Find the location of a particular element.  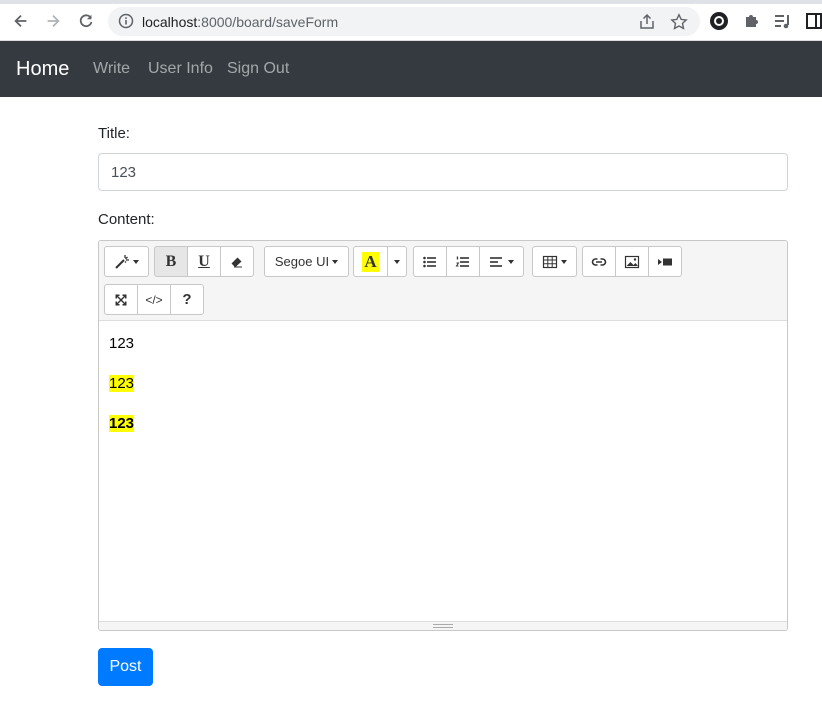

brand-home-link: Home is located at coordinates (42, 69).